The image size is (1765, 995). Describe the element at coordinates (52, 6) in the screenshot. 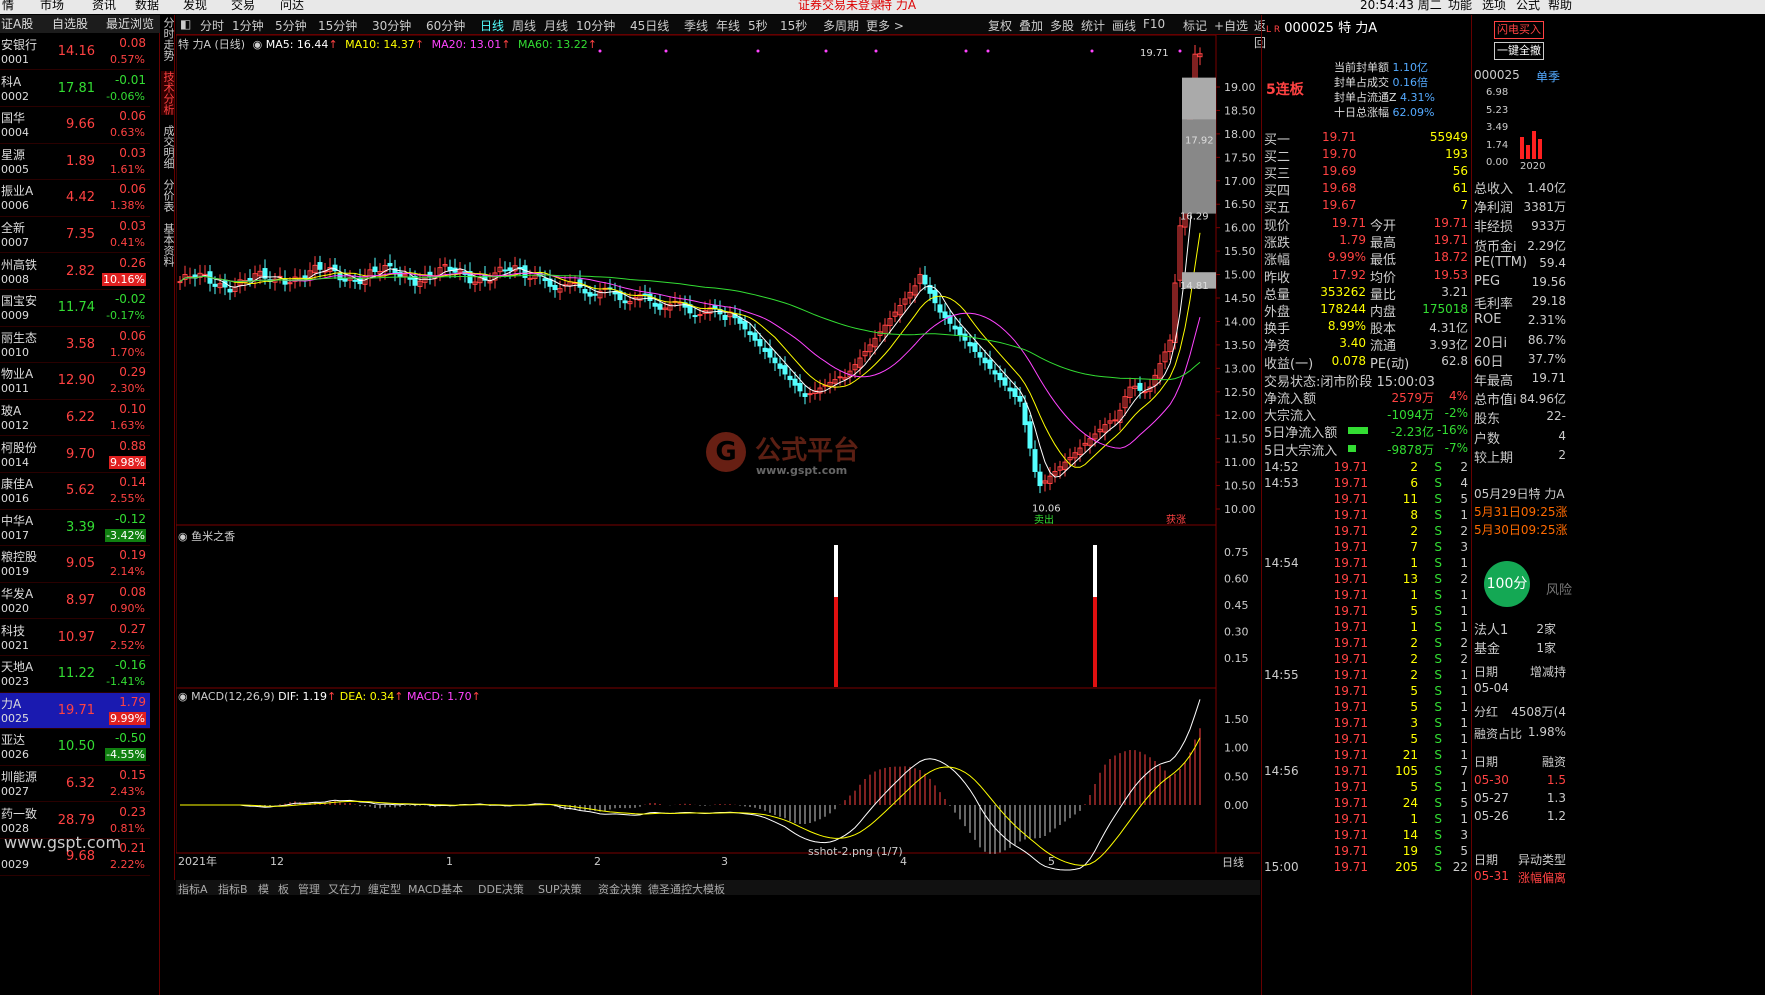

I see `menu-item: 市场` at that location.